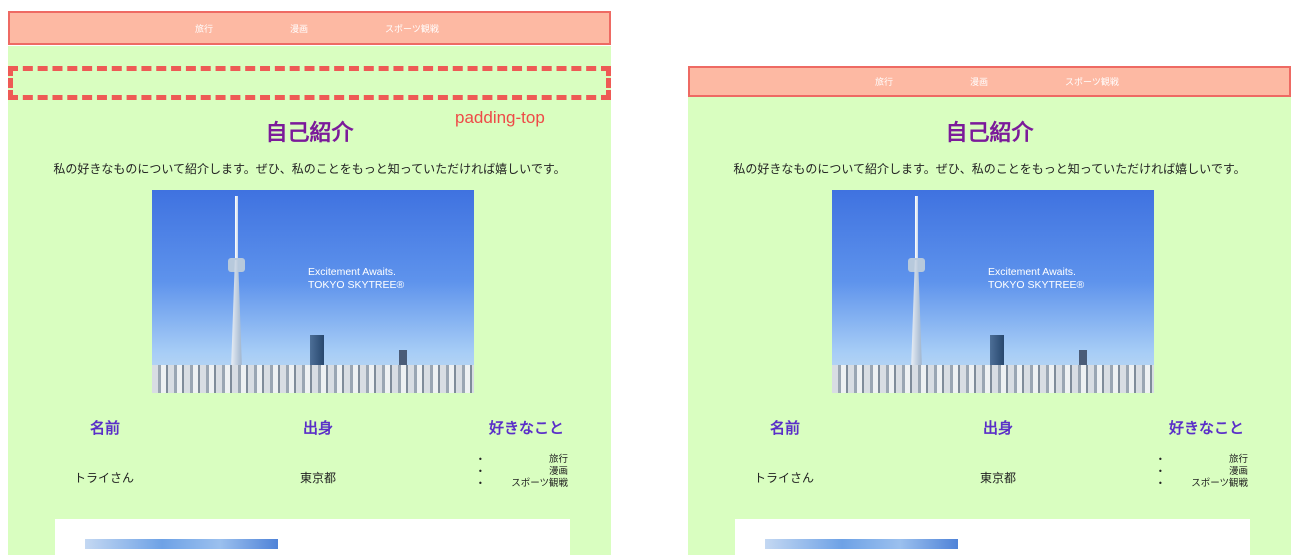 This screenshot has width=1303, height=555. Describe the element at coordinates (500, 117) in the screenshot. I see `padding-top-label: padding-top` at that location.